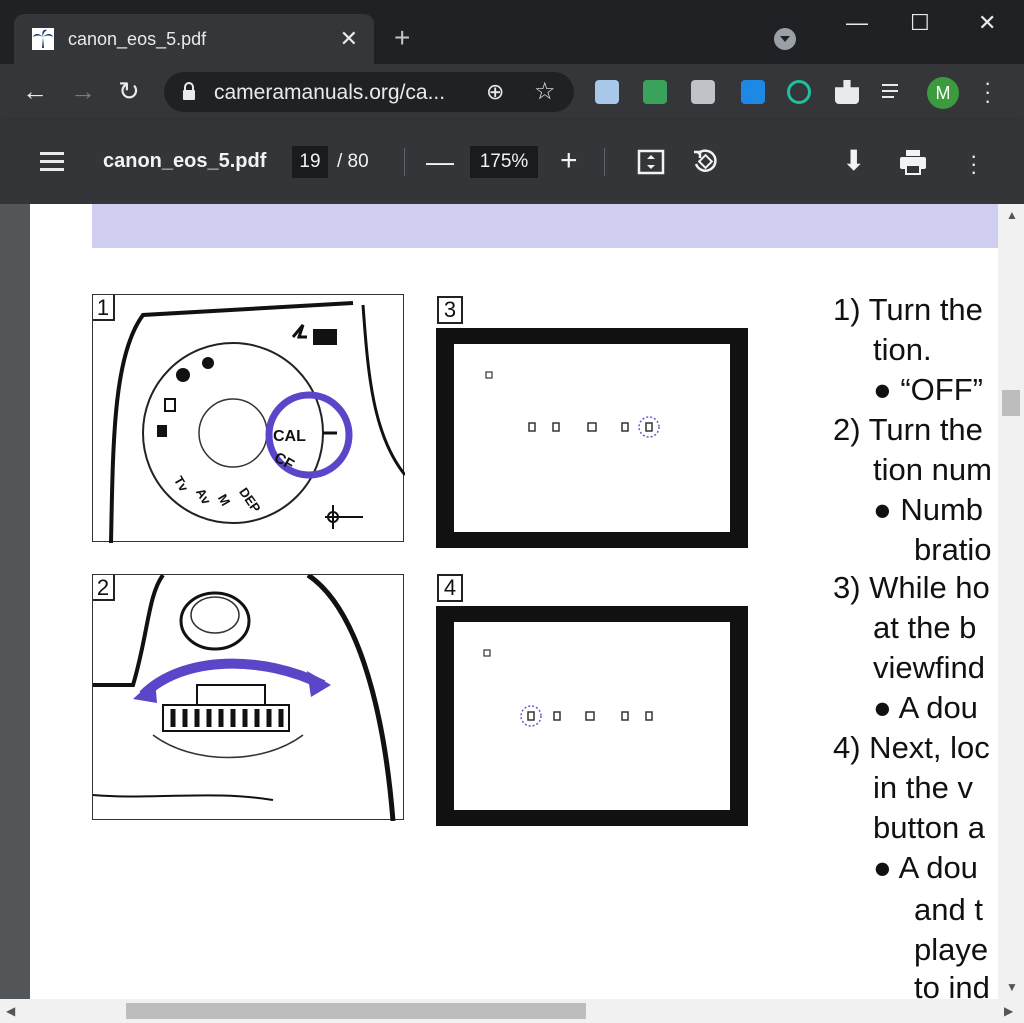  Describe the element at coordinates (440, 162) in the screenshot. I see `zoom-out-button: —` at that location.